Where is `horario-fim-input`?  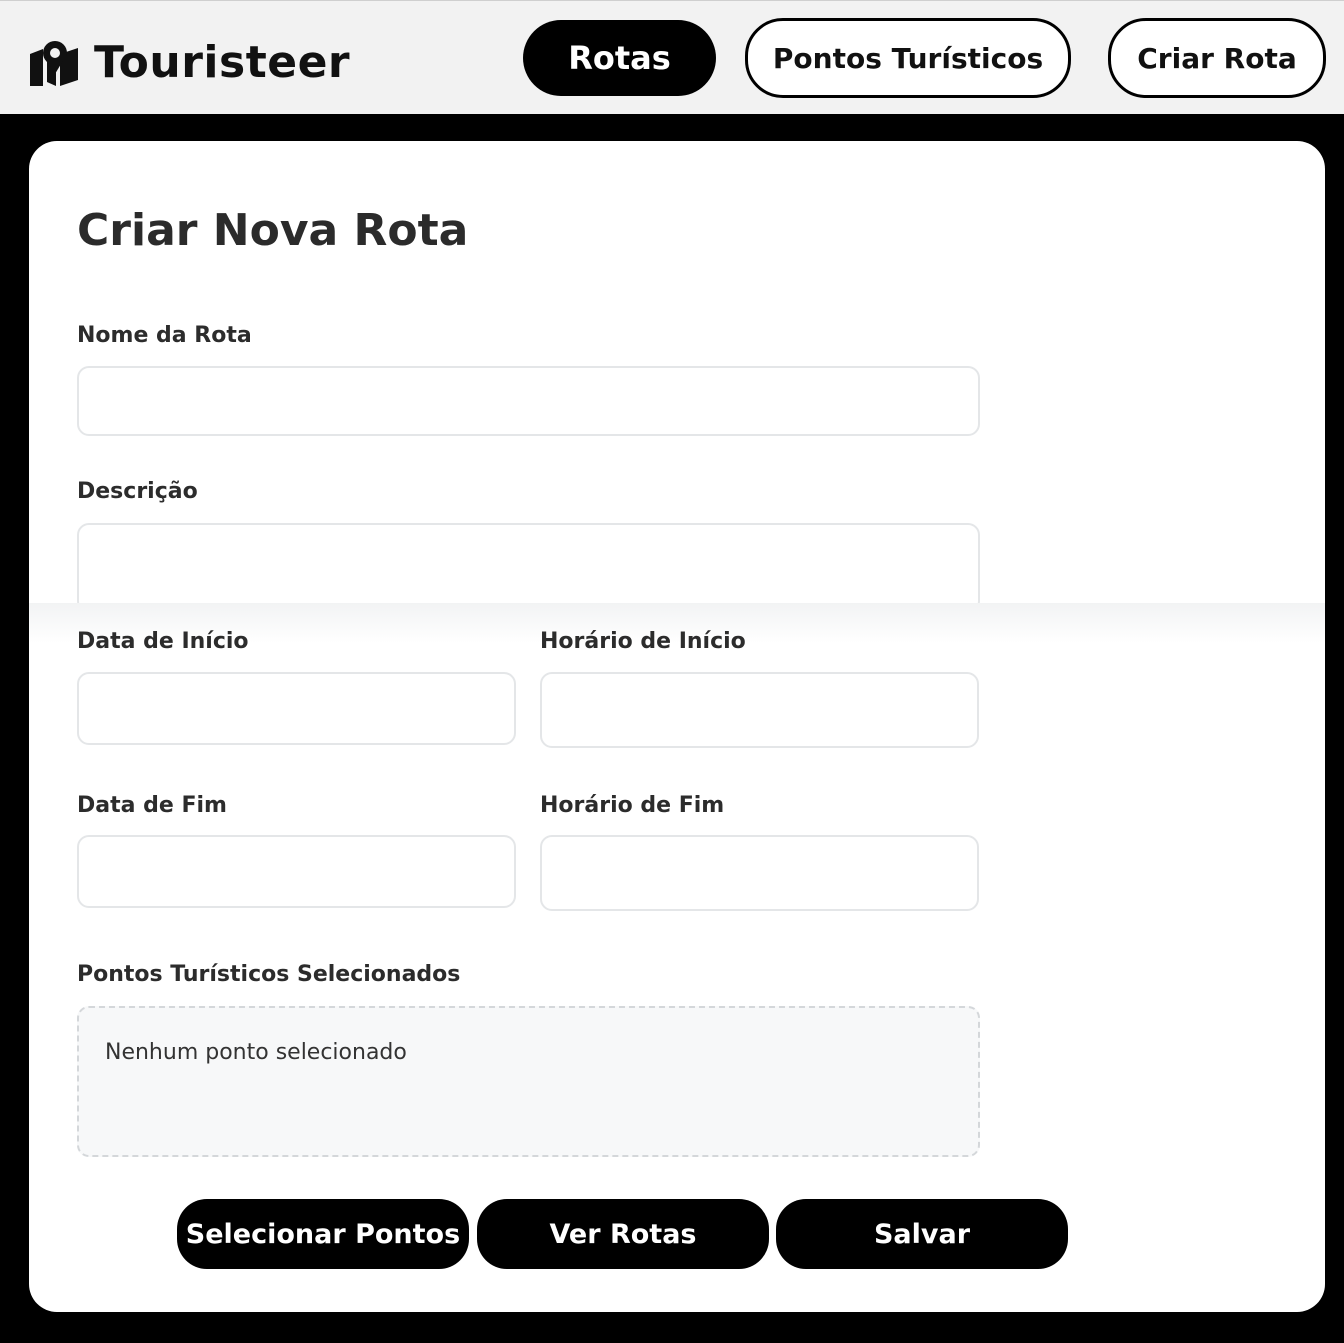
horario-fim-input is located at coordinates (759, 873).